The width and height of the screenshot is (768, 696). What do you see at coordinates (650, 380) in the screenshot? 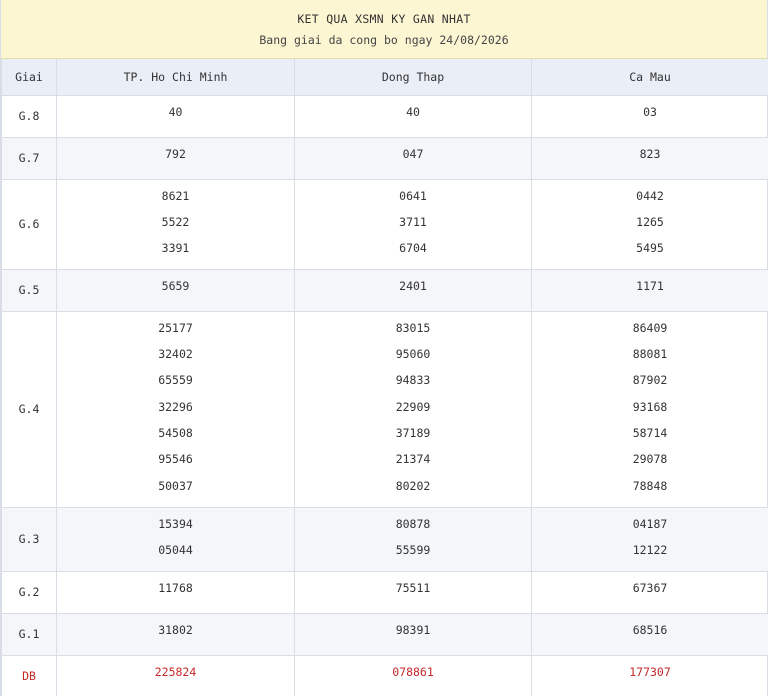
I see `result-number: 87902` at bounding box center [650, 380].